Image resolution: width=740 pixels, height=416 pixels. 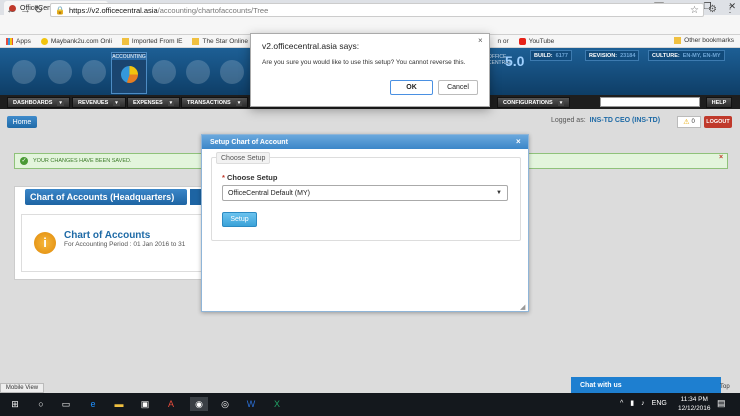 What do you see at coordinates (11, 10) in the screenshot?
I see `back-icon: ←` at bounding box center [11, 10].